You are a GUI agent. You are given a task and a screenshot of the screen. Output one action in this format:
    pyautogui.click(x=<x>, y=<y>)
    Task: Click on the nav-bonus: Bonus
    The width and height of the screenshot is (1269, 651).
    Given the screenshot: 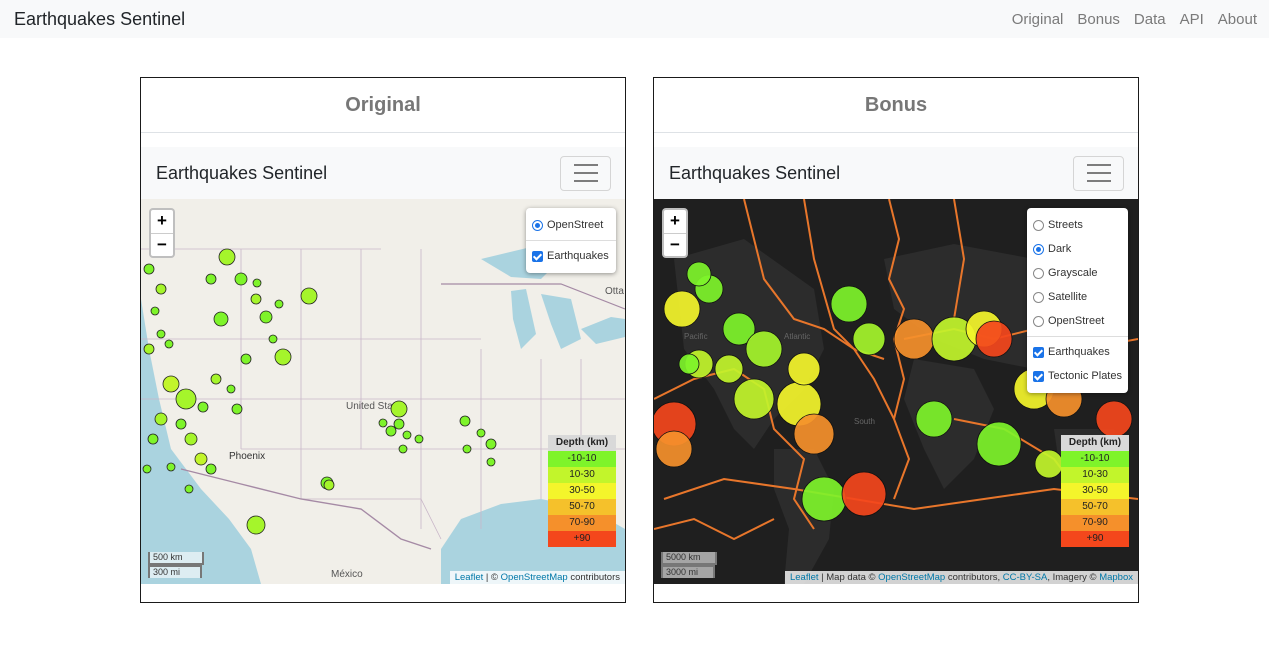 What is the action you would take?
    pyautogui.click(x=1098, y=19)
    